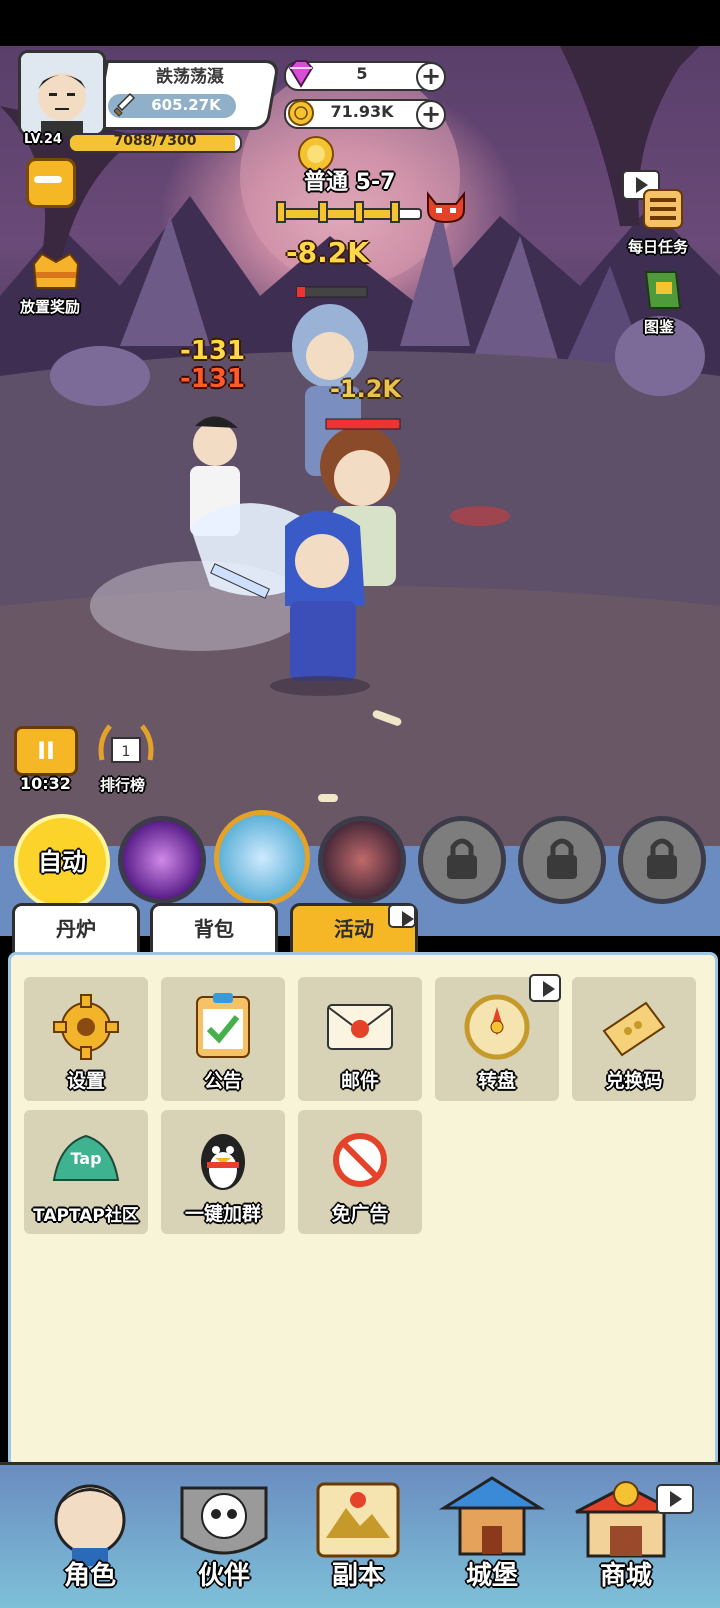 This screenshot has height=1608, width=720. Describe the element at coordinates (45, 783) in the screenshot. I see `battle-timer: 10:32` at that location.